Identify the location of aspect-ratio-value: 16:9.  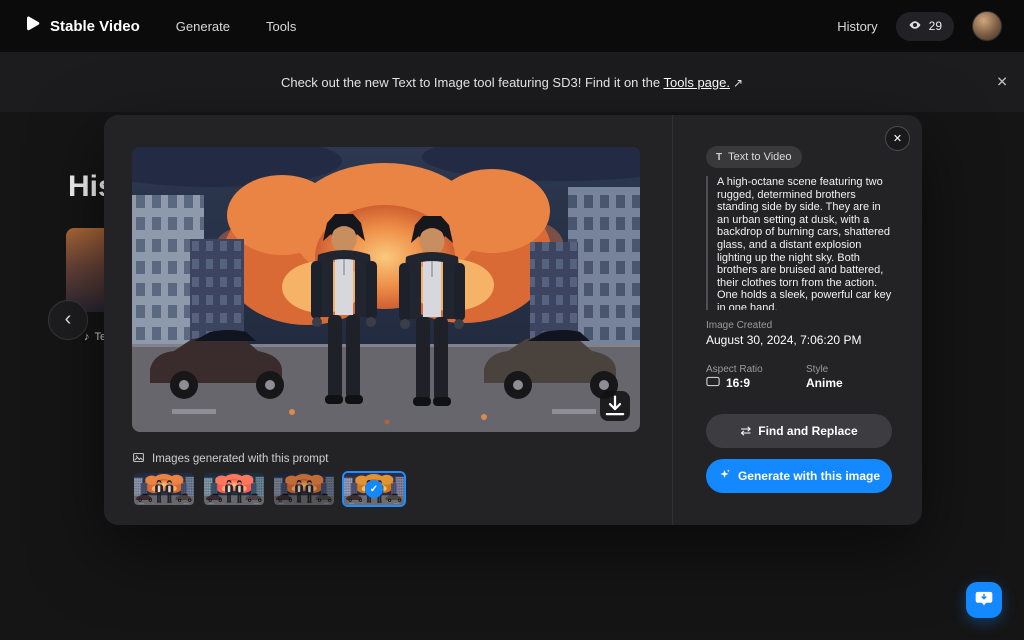
(728, 383).